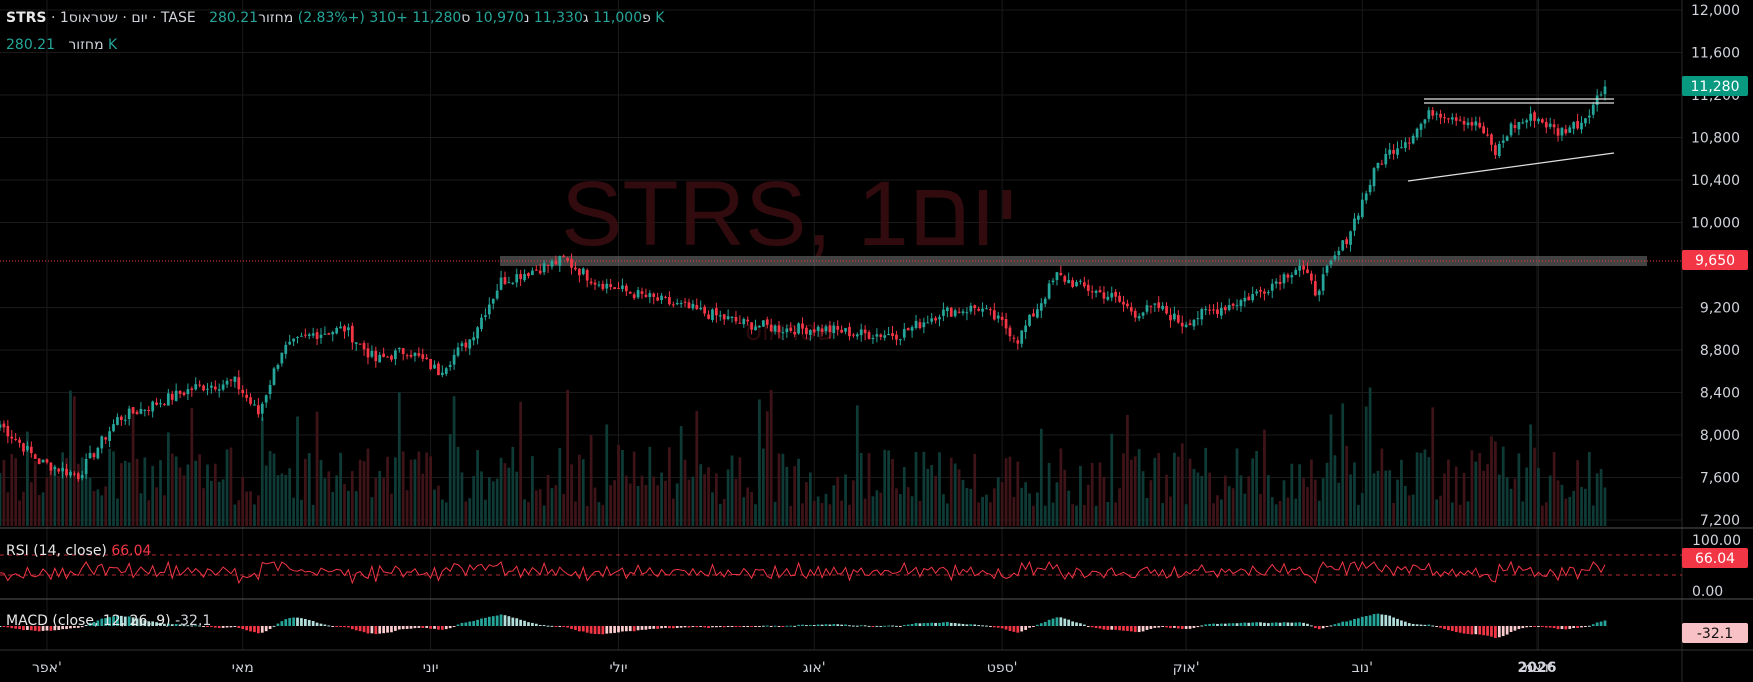  Describe the element at coordinates (1511, 167) in the screenshot. I see `trend-line-bottom` at that location.